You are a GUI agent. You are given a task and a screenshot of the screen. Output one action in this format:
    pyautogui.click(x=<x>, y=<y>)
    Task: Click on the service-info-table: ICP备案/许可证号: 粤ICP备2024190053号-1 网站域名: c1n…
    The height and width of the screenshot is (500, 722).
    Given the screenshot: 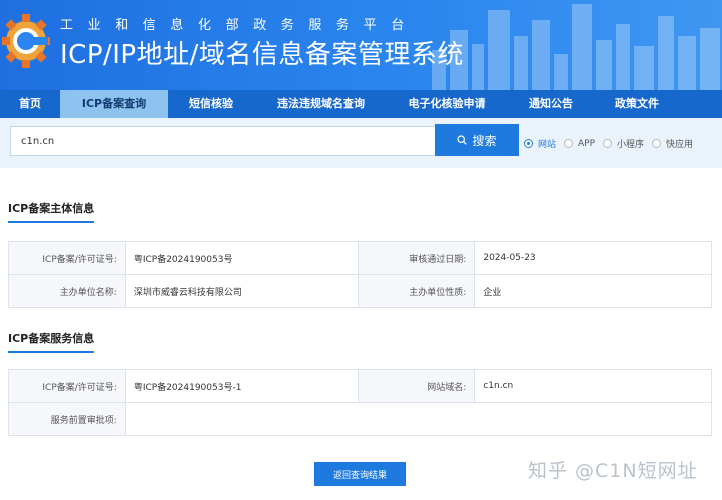 What is the action you would take?
    pyautogui.click(x=360, y=402)
    